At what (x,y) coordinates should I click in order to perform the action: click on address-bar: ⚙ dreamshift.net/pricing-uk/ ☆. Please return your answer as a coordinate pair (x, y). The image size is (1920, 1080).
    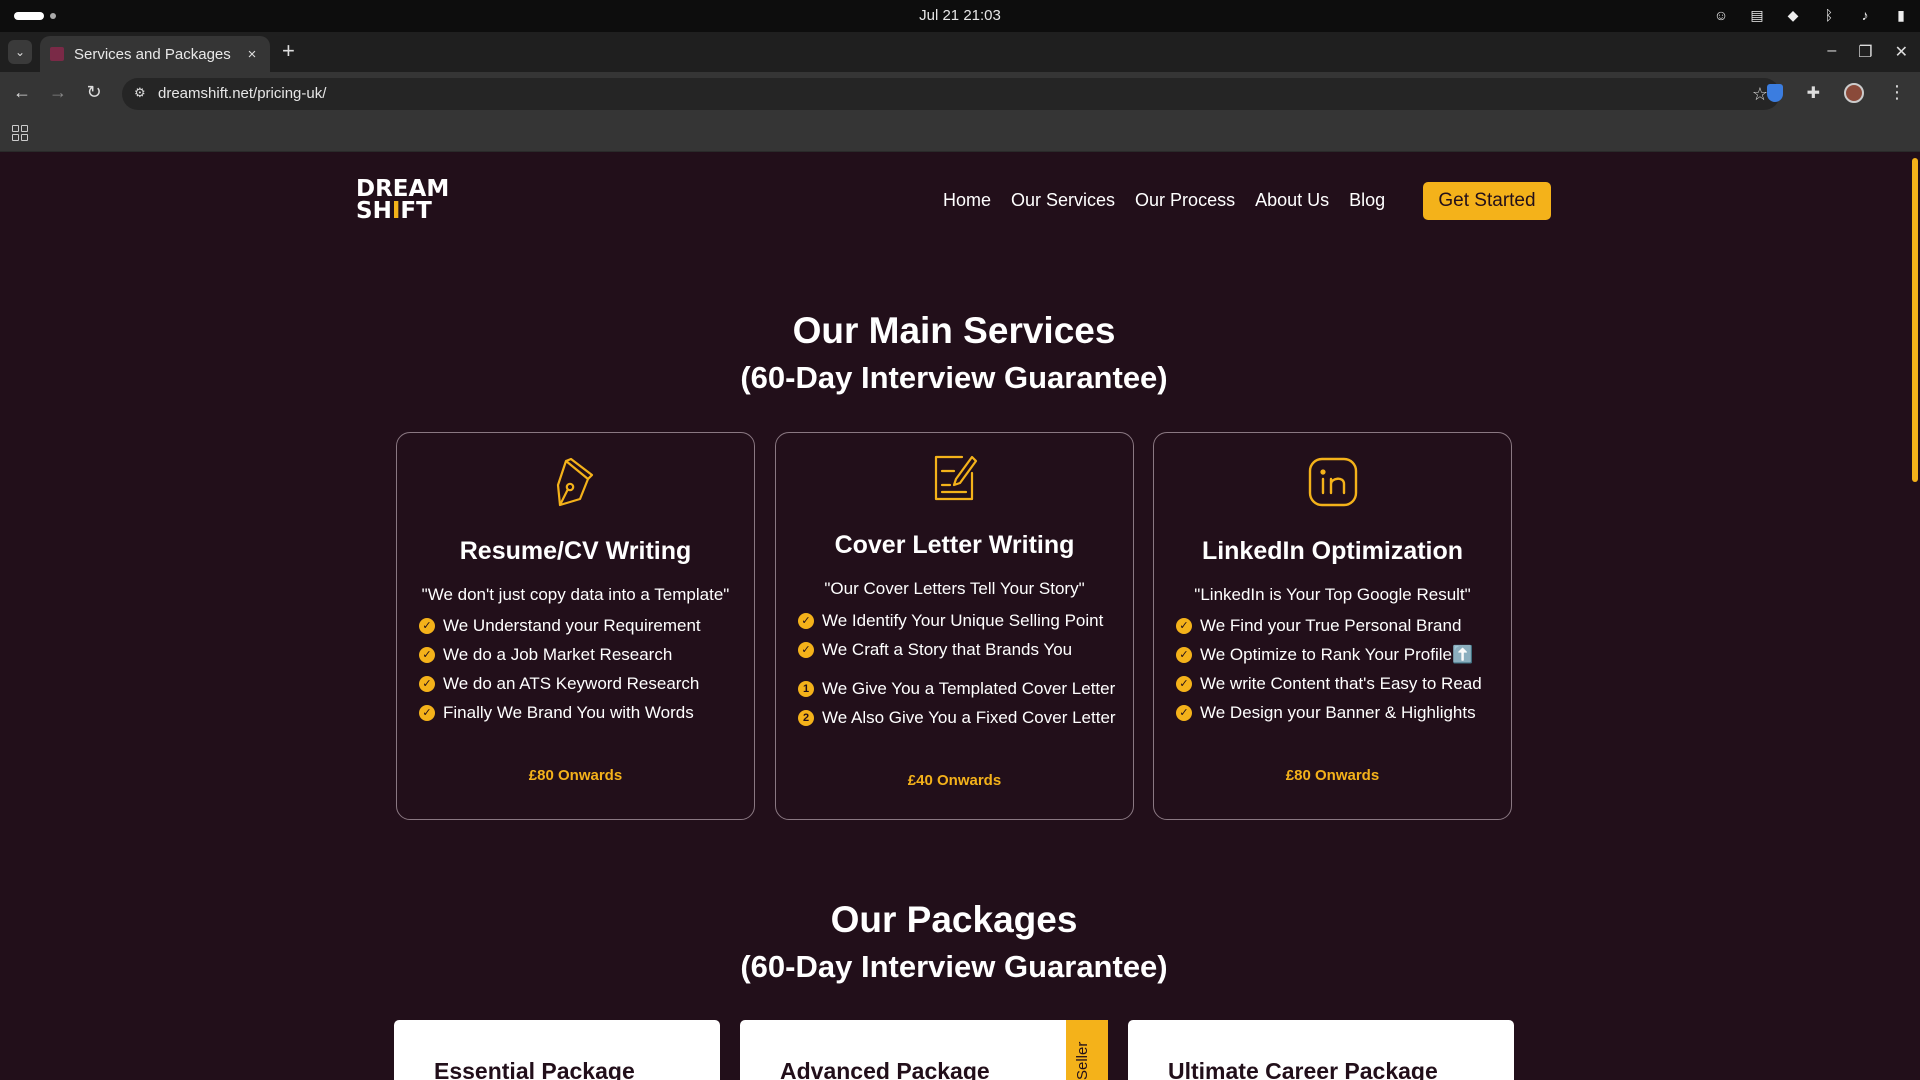
    Looking at the image, I should click on (951, 94).